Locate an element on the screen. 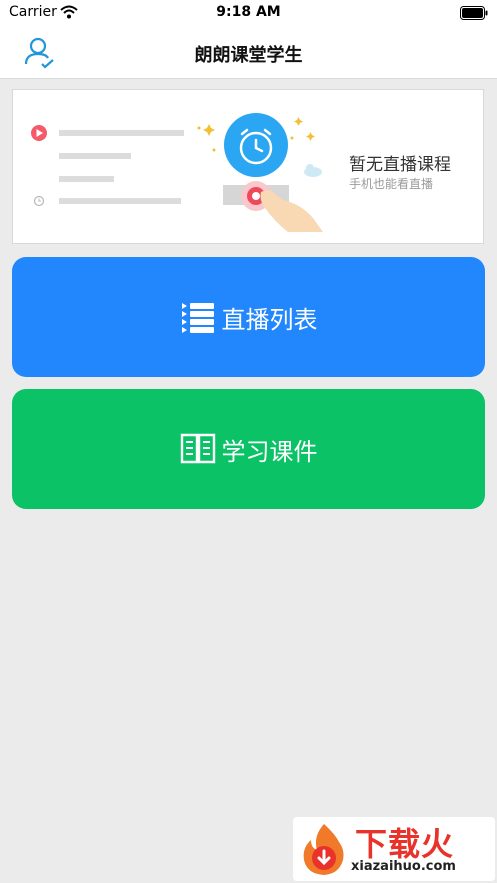  fire-logo-icon is located at coordinates (323, 849).